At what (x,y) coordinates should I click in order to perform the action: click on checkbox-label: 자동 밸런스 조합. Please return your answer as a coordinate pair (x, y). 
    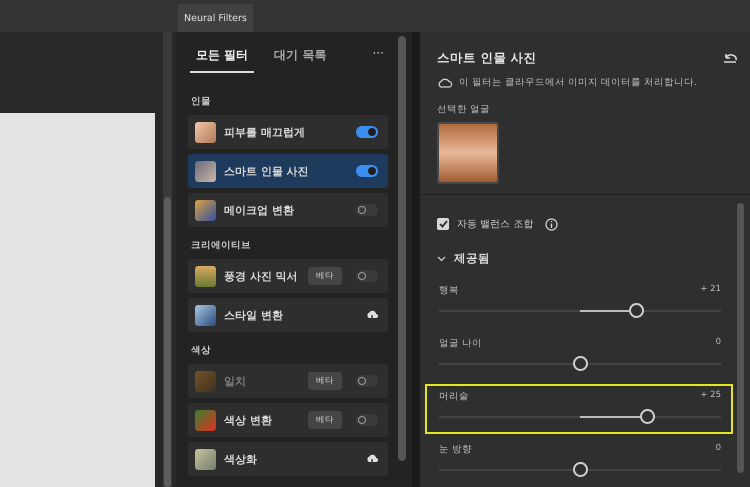
    Looking at the image, I should click on (495, 224).